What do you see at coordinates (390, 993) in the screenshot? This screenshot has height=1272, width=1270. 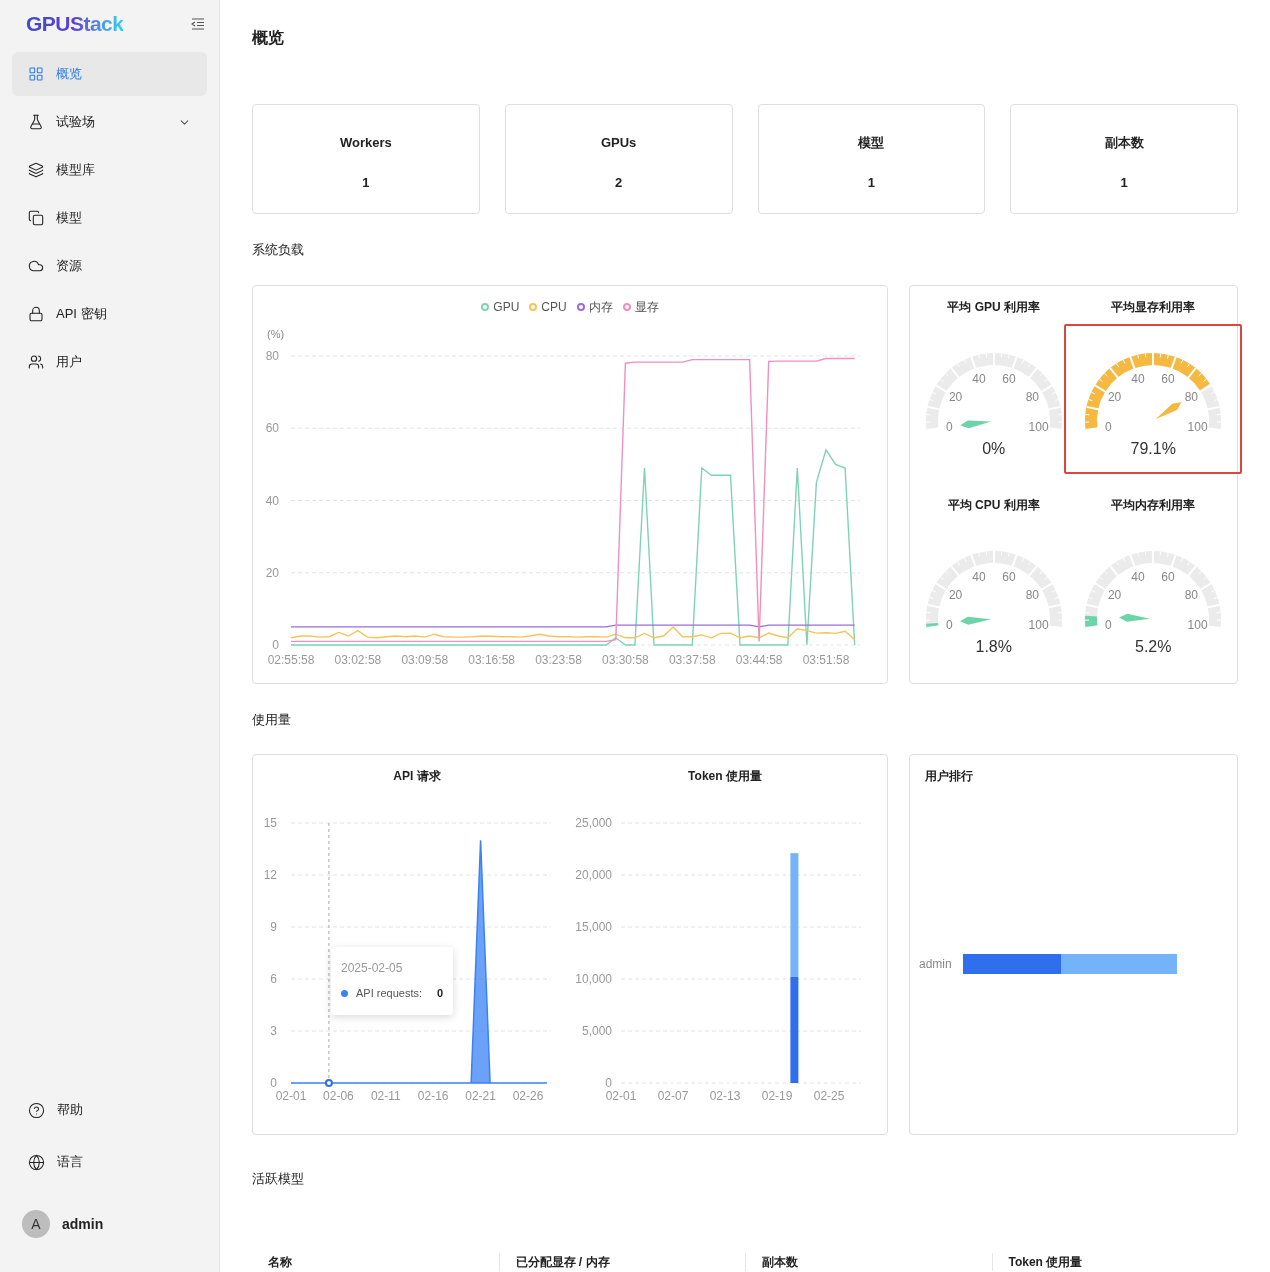 I see `tooltip-label: API requests:` at bounding box center [390, 993].